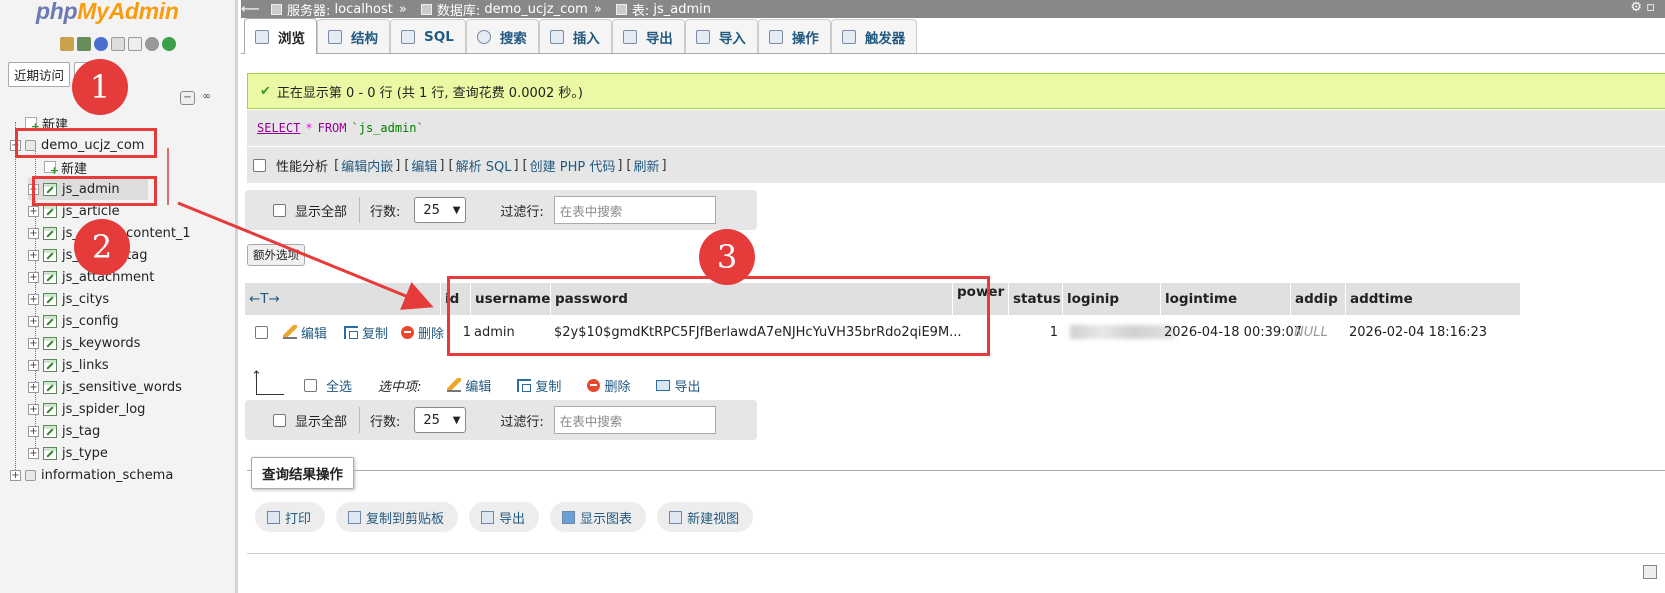 This screenshot has height=593, width=1665. What do you see at coordinates (424, 165) in the screenshot?
I see `edit-link: 编辑` at bounding box center [424, 165].